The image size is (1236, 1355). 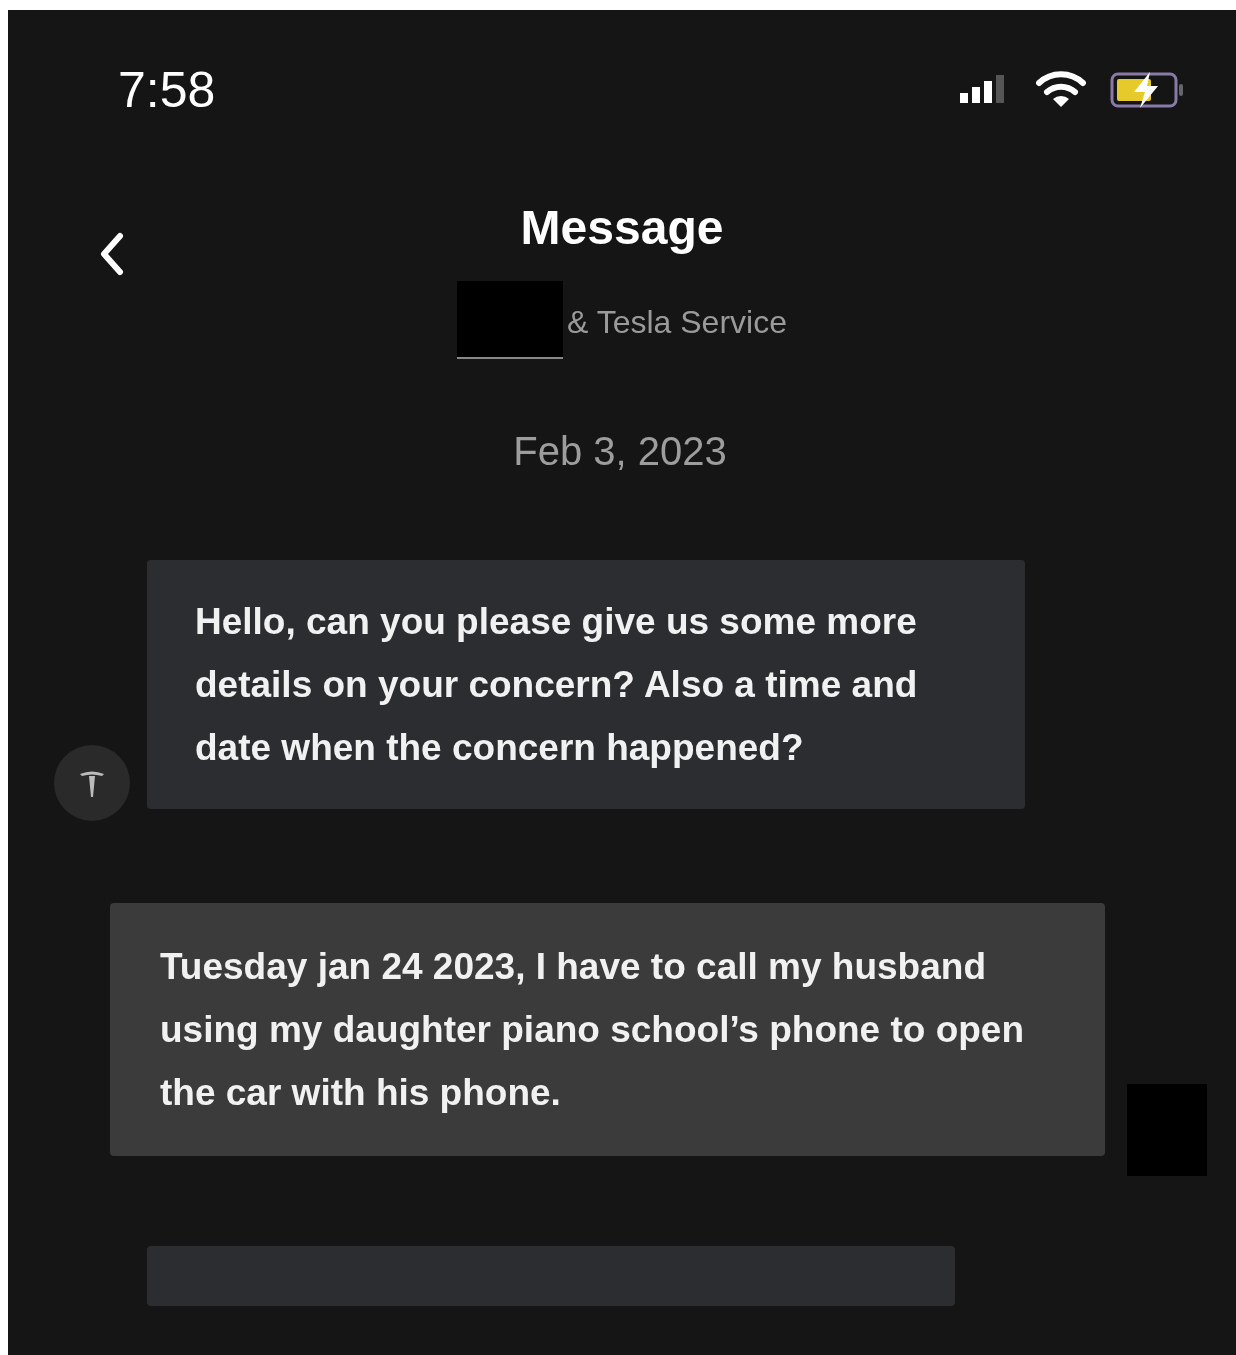 I want to click on back-button, so click(x=112, y=254).